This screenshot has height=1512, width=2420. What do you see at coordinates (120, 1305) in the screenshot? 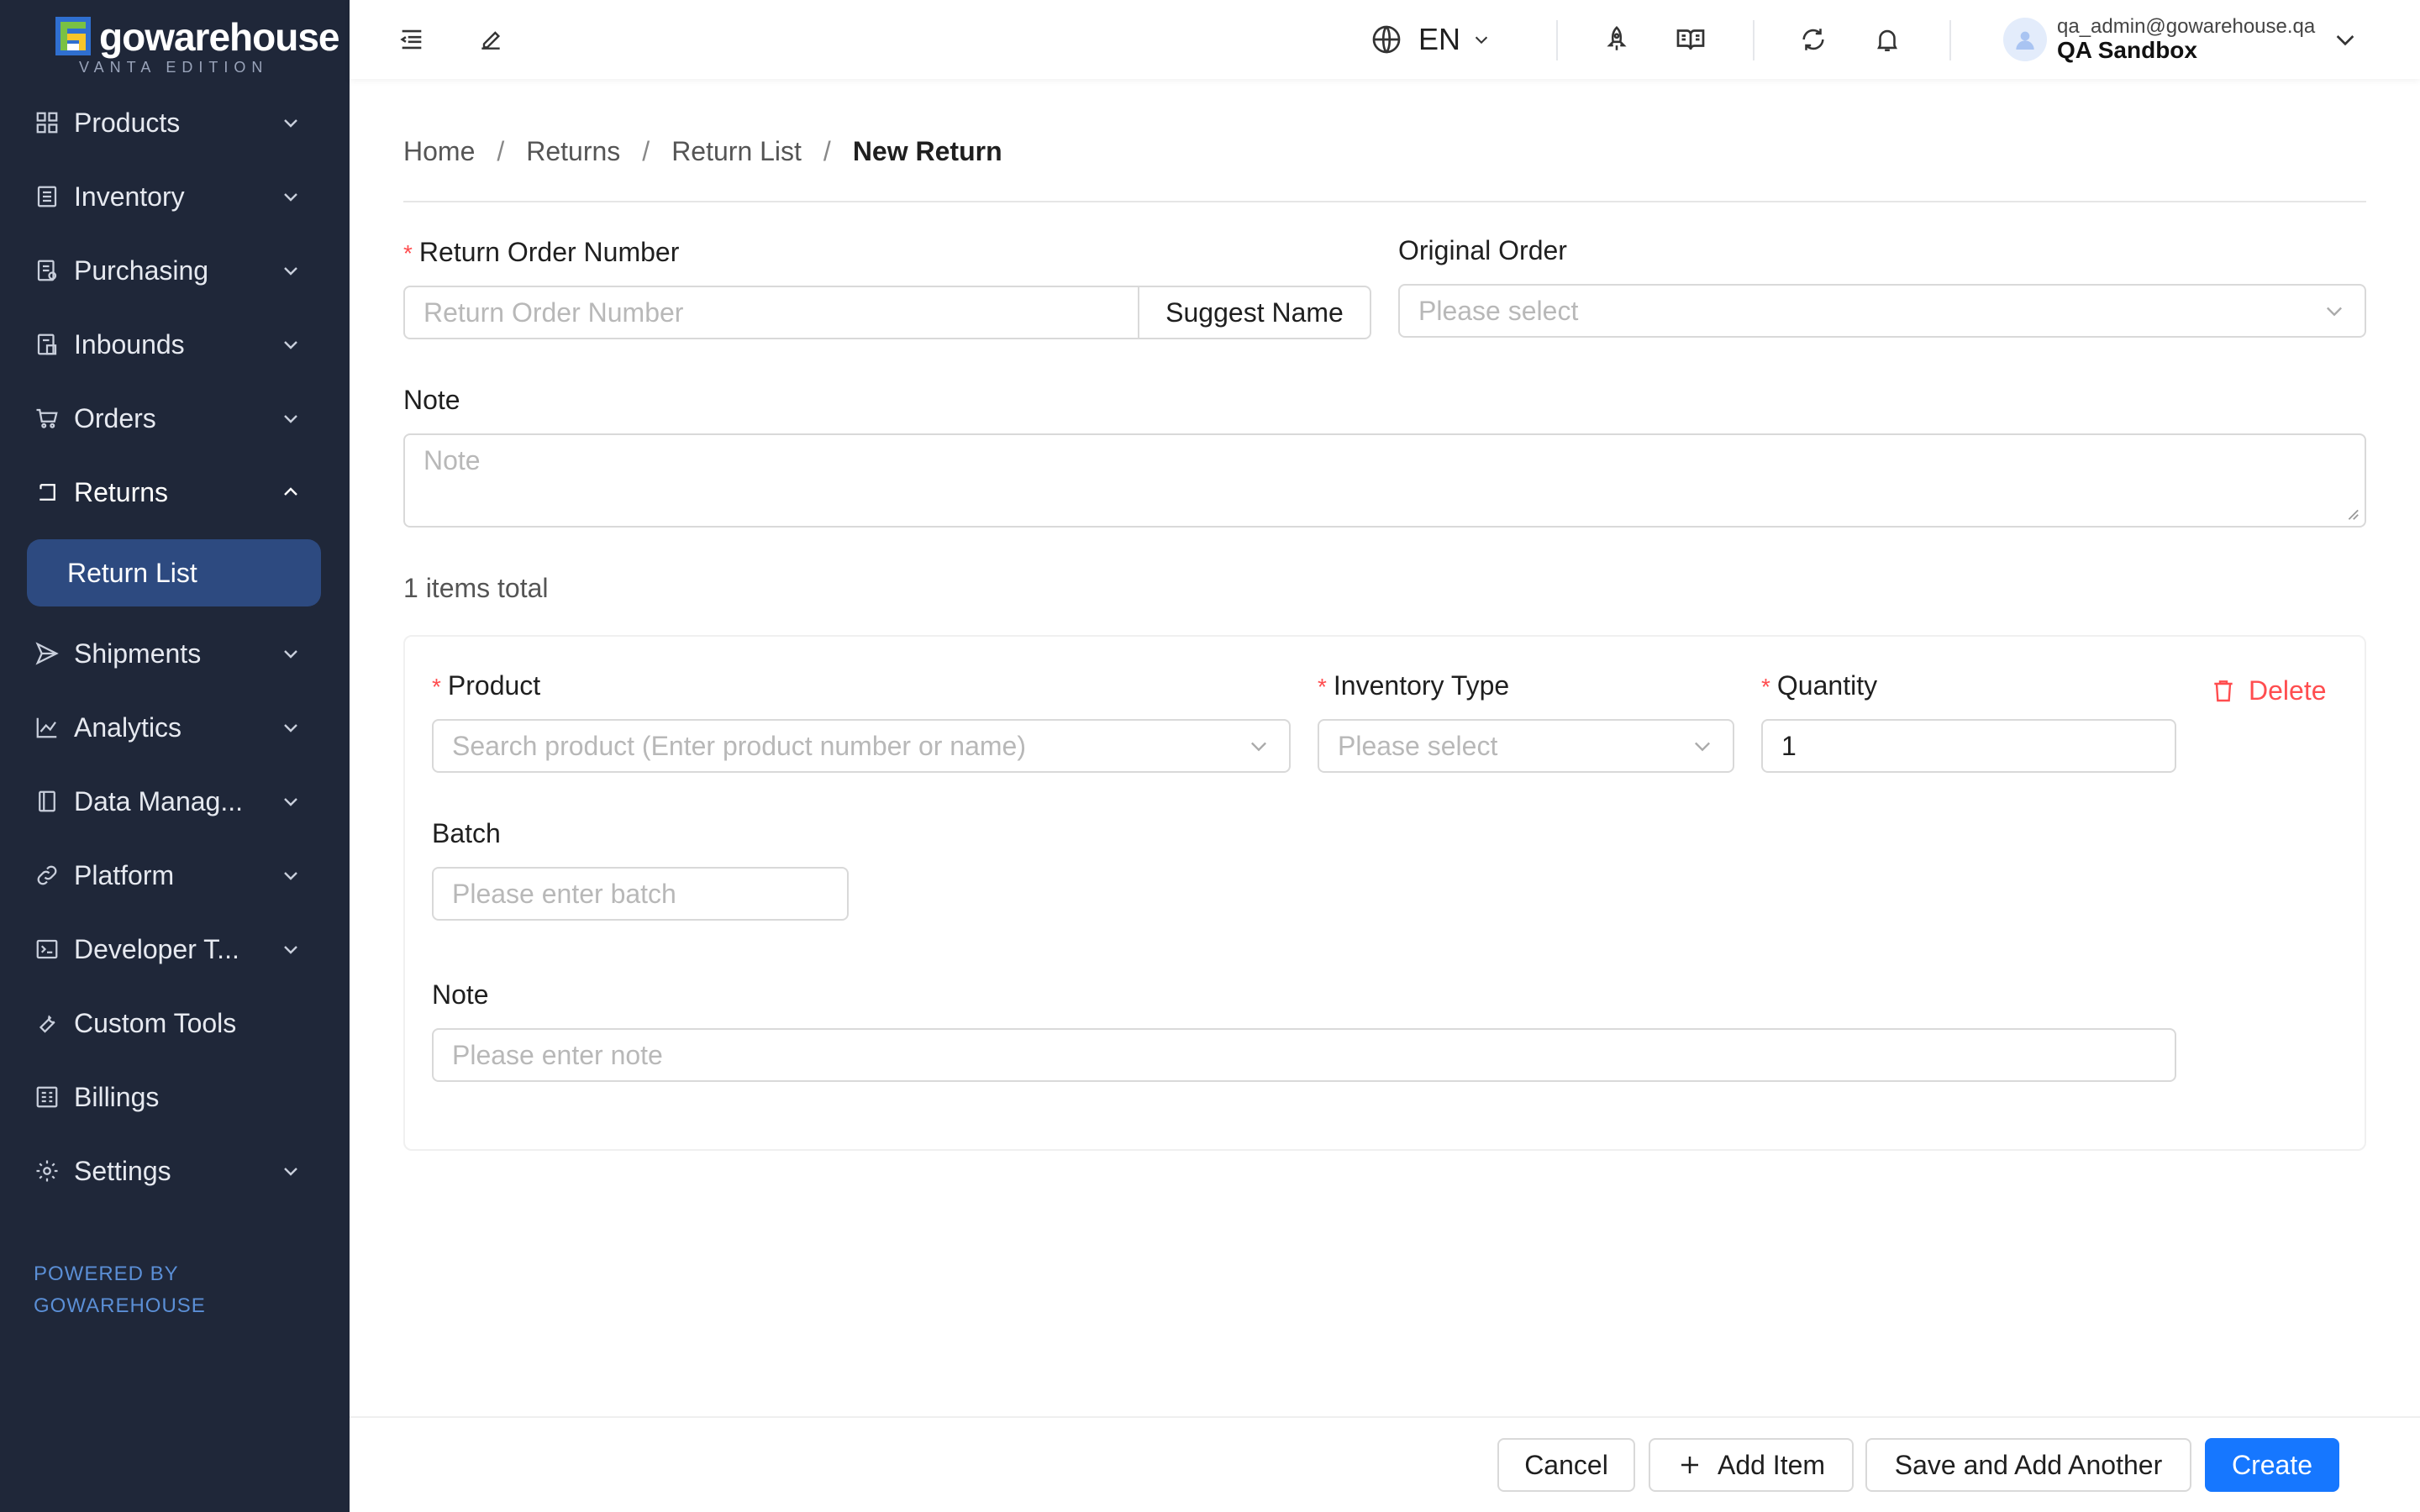
I see `powered-by-company: GOWAREHOUSE` at bounding box center [120, 1305].